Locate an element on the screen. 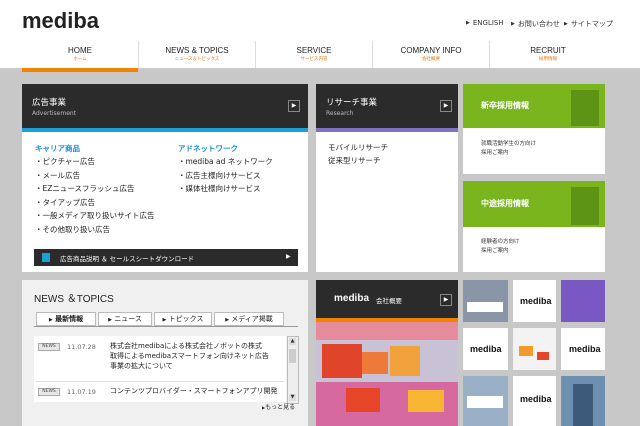 This screenshot has height=426, width=640. tab-latest: ▶ 最新情報 is located at coordinates (66, 319).